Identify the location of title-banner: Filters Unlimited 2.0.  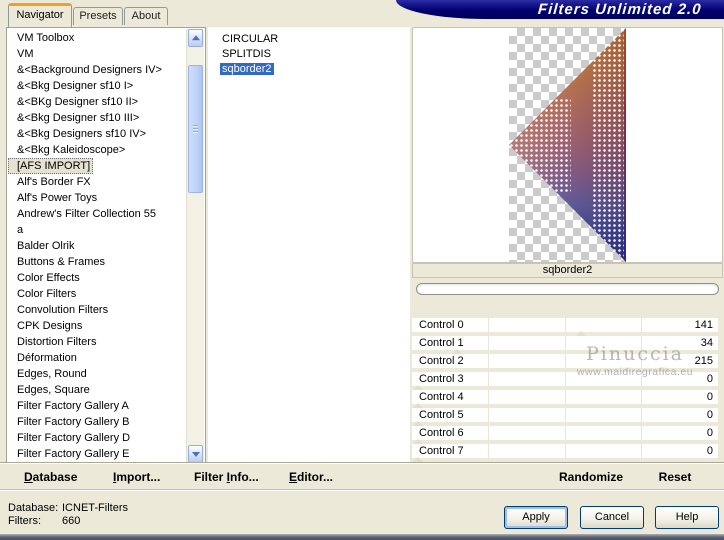
(560, 9).